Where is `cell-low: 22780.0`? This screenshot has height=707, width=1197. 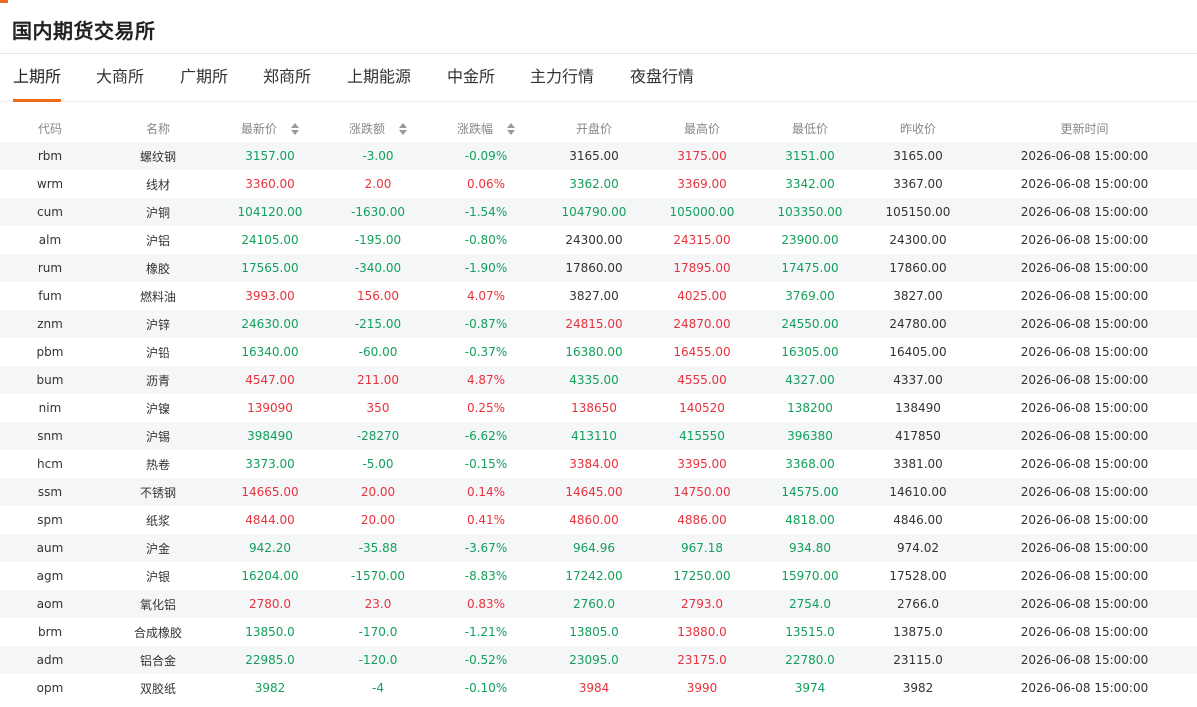
cell-low: 22780.0 is located at coordinates (810, 660).